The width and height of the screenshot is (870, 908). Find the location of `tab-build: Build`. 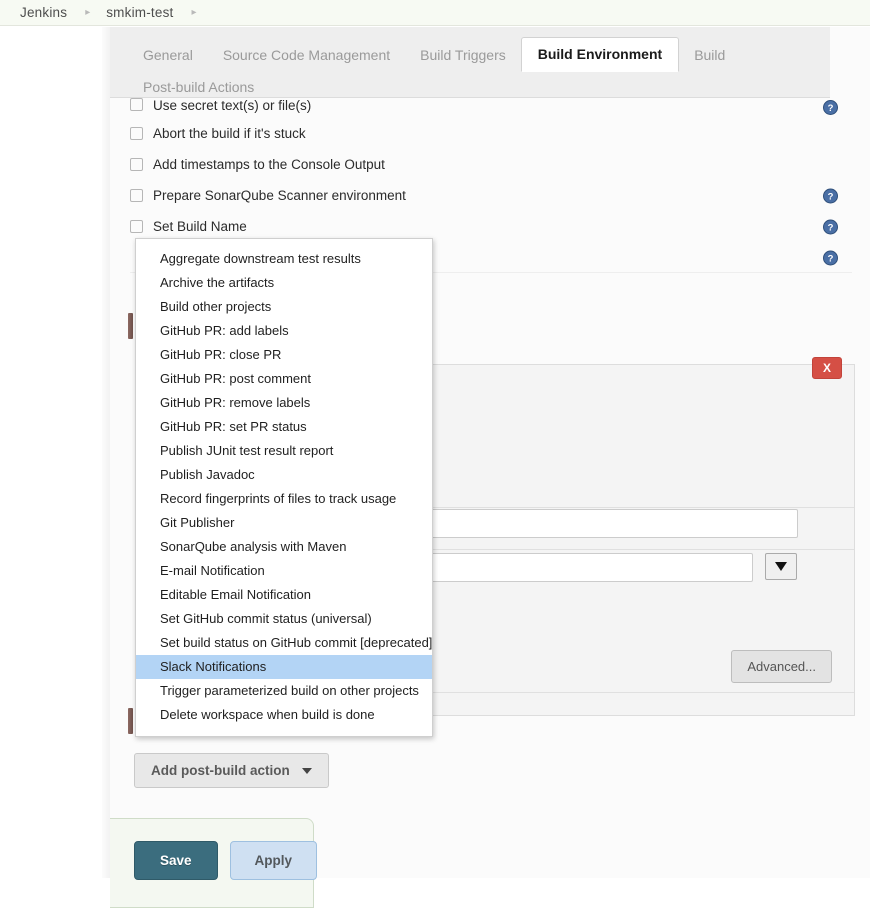

tab-build: Build is located at coordinates (709, 55).